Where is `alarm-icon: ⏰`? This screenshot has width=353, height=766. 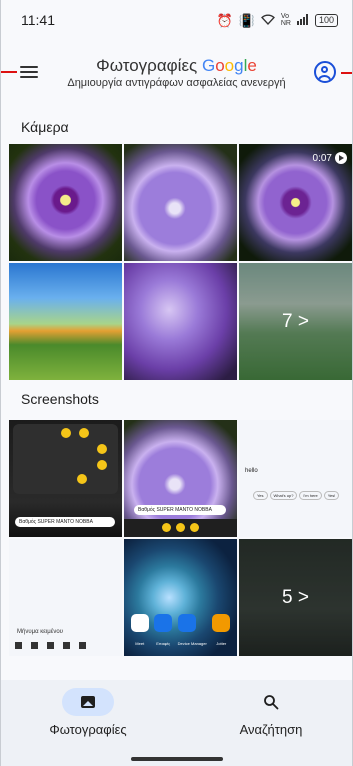
alarm-icon: ⏰ is located at coordinates (224, 20).